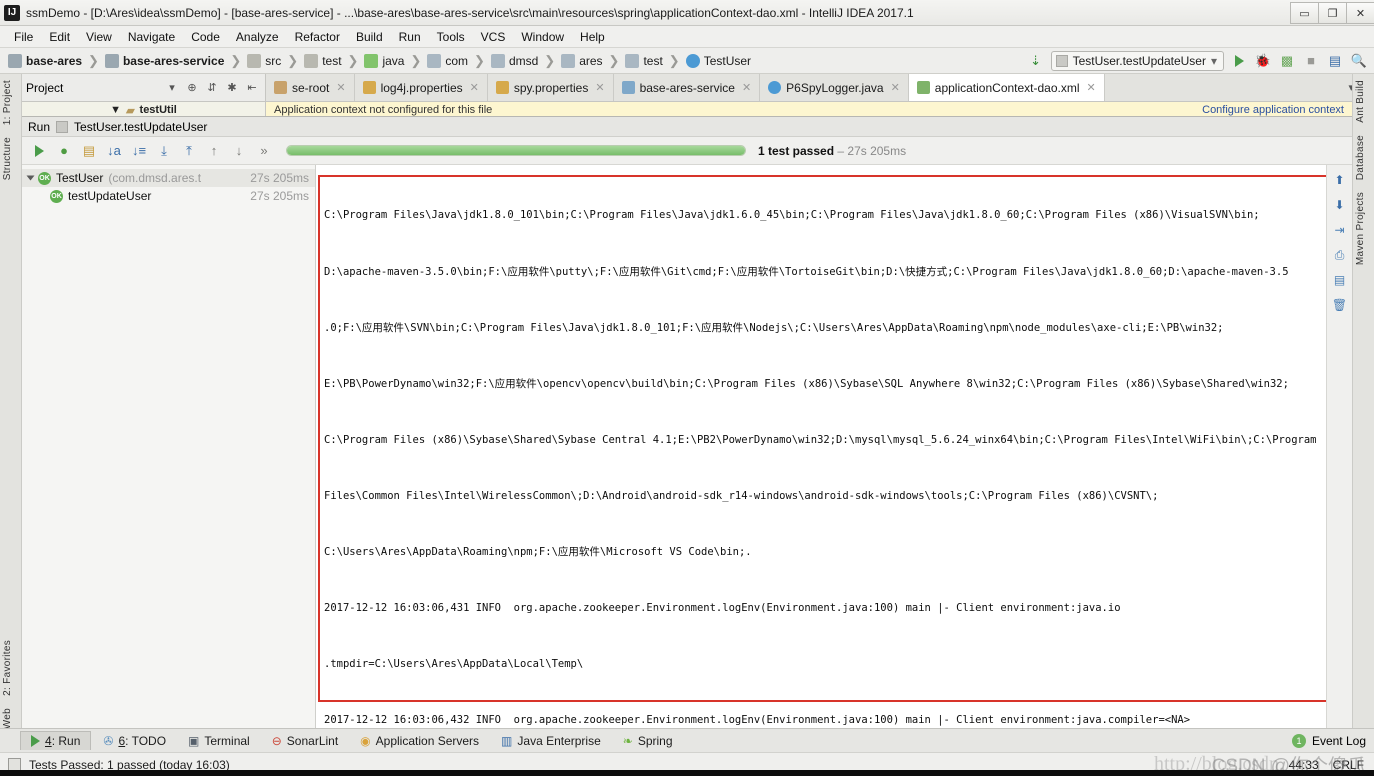 This screenshot has height=776, width=1374. I want to click on maximize-button: ❐, so click(1332, 13).